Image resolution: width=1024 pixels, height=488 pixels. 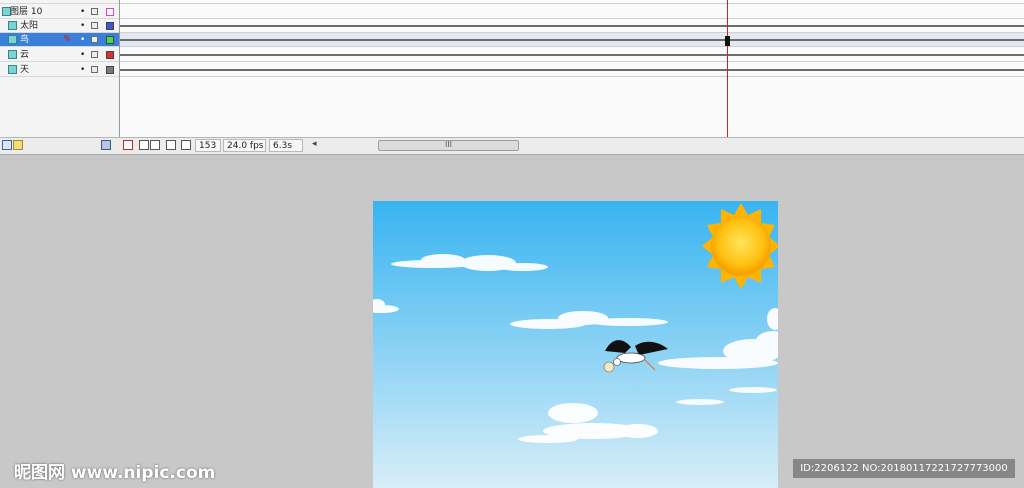 I want to click on horizontal-scrollbar: III, so click(x=448, y=145).